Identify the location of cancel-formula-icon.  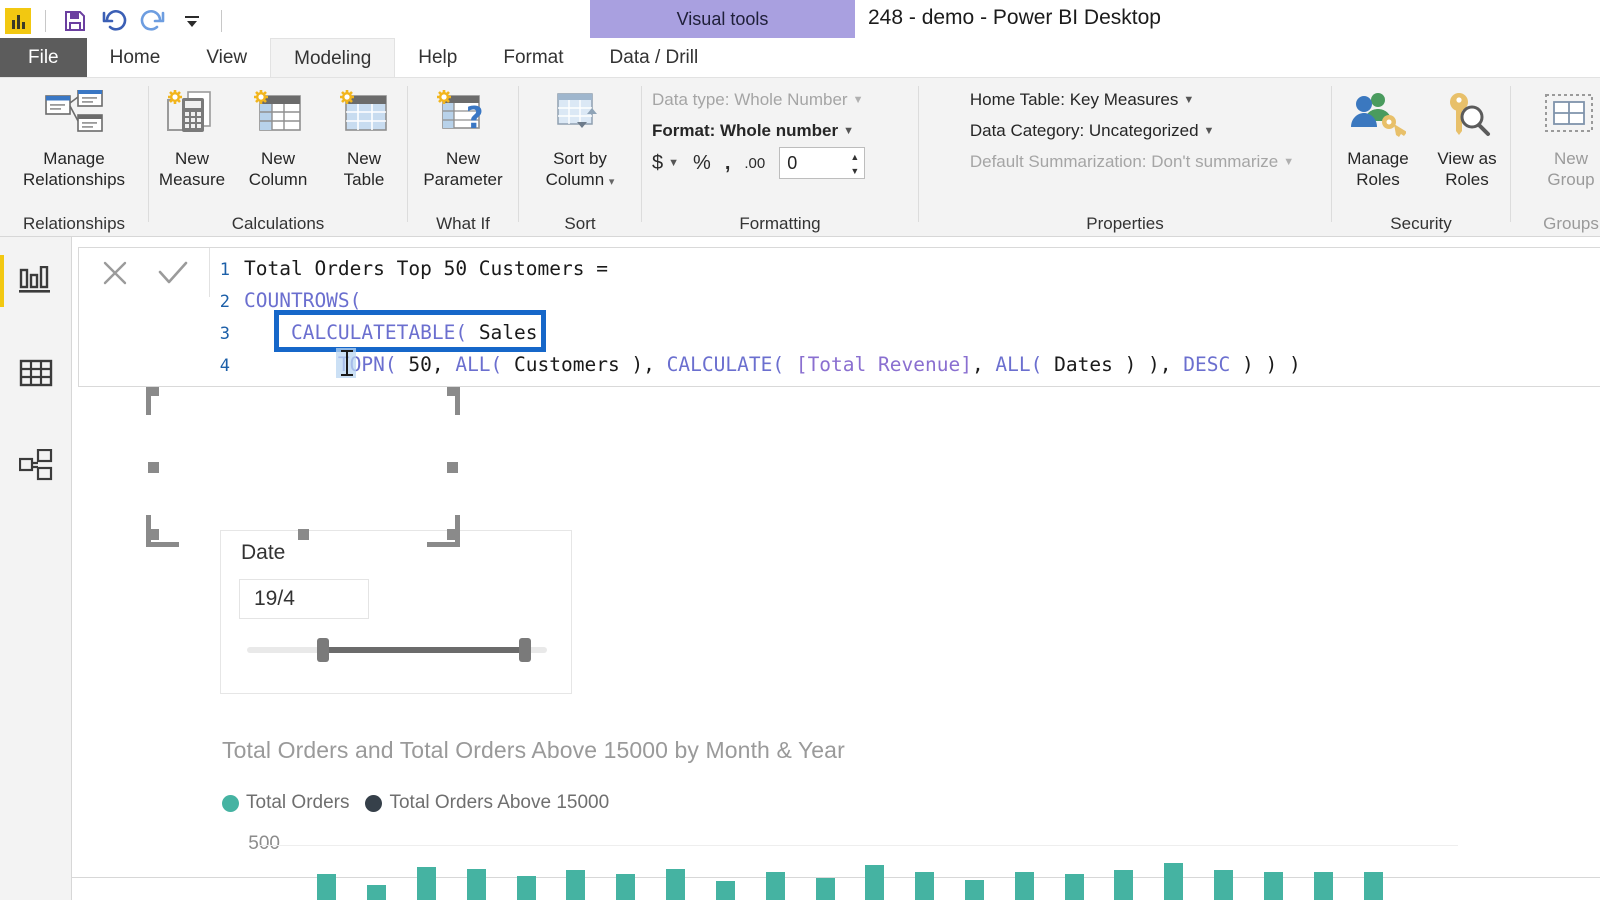
(115, 273).